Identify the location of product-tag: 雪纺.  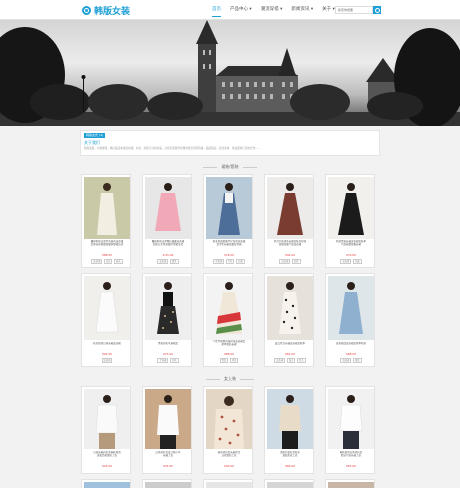
(224, 361).